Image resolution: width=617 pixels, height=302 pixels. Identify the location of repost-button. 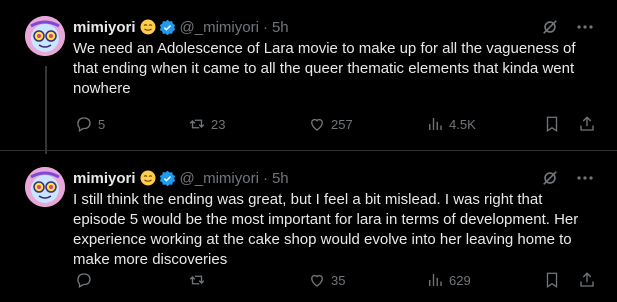
(199, 280).